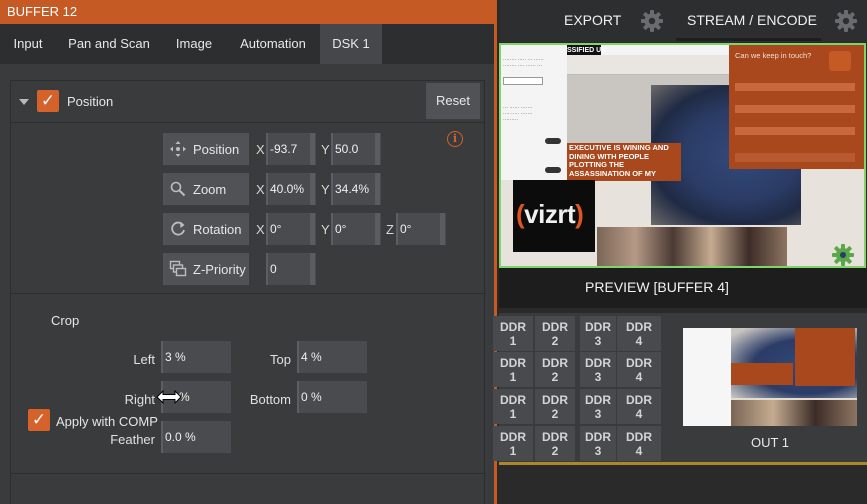  I want to click on section-divider, so click(248, 473).